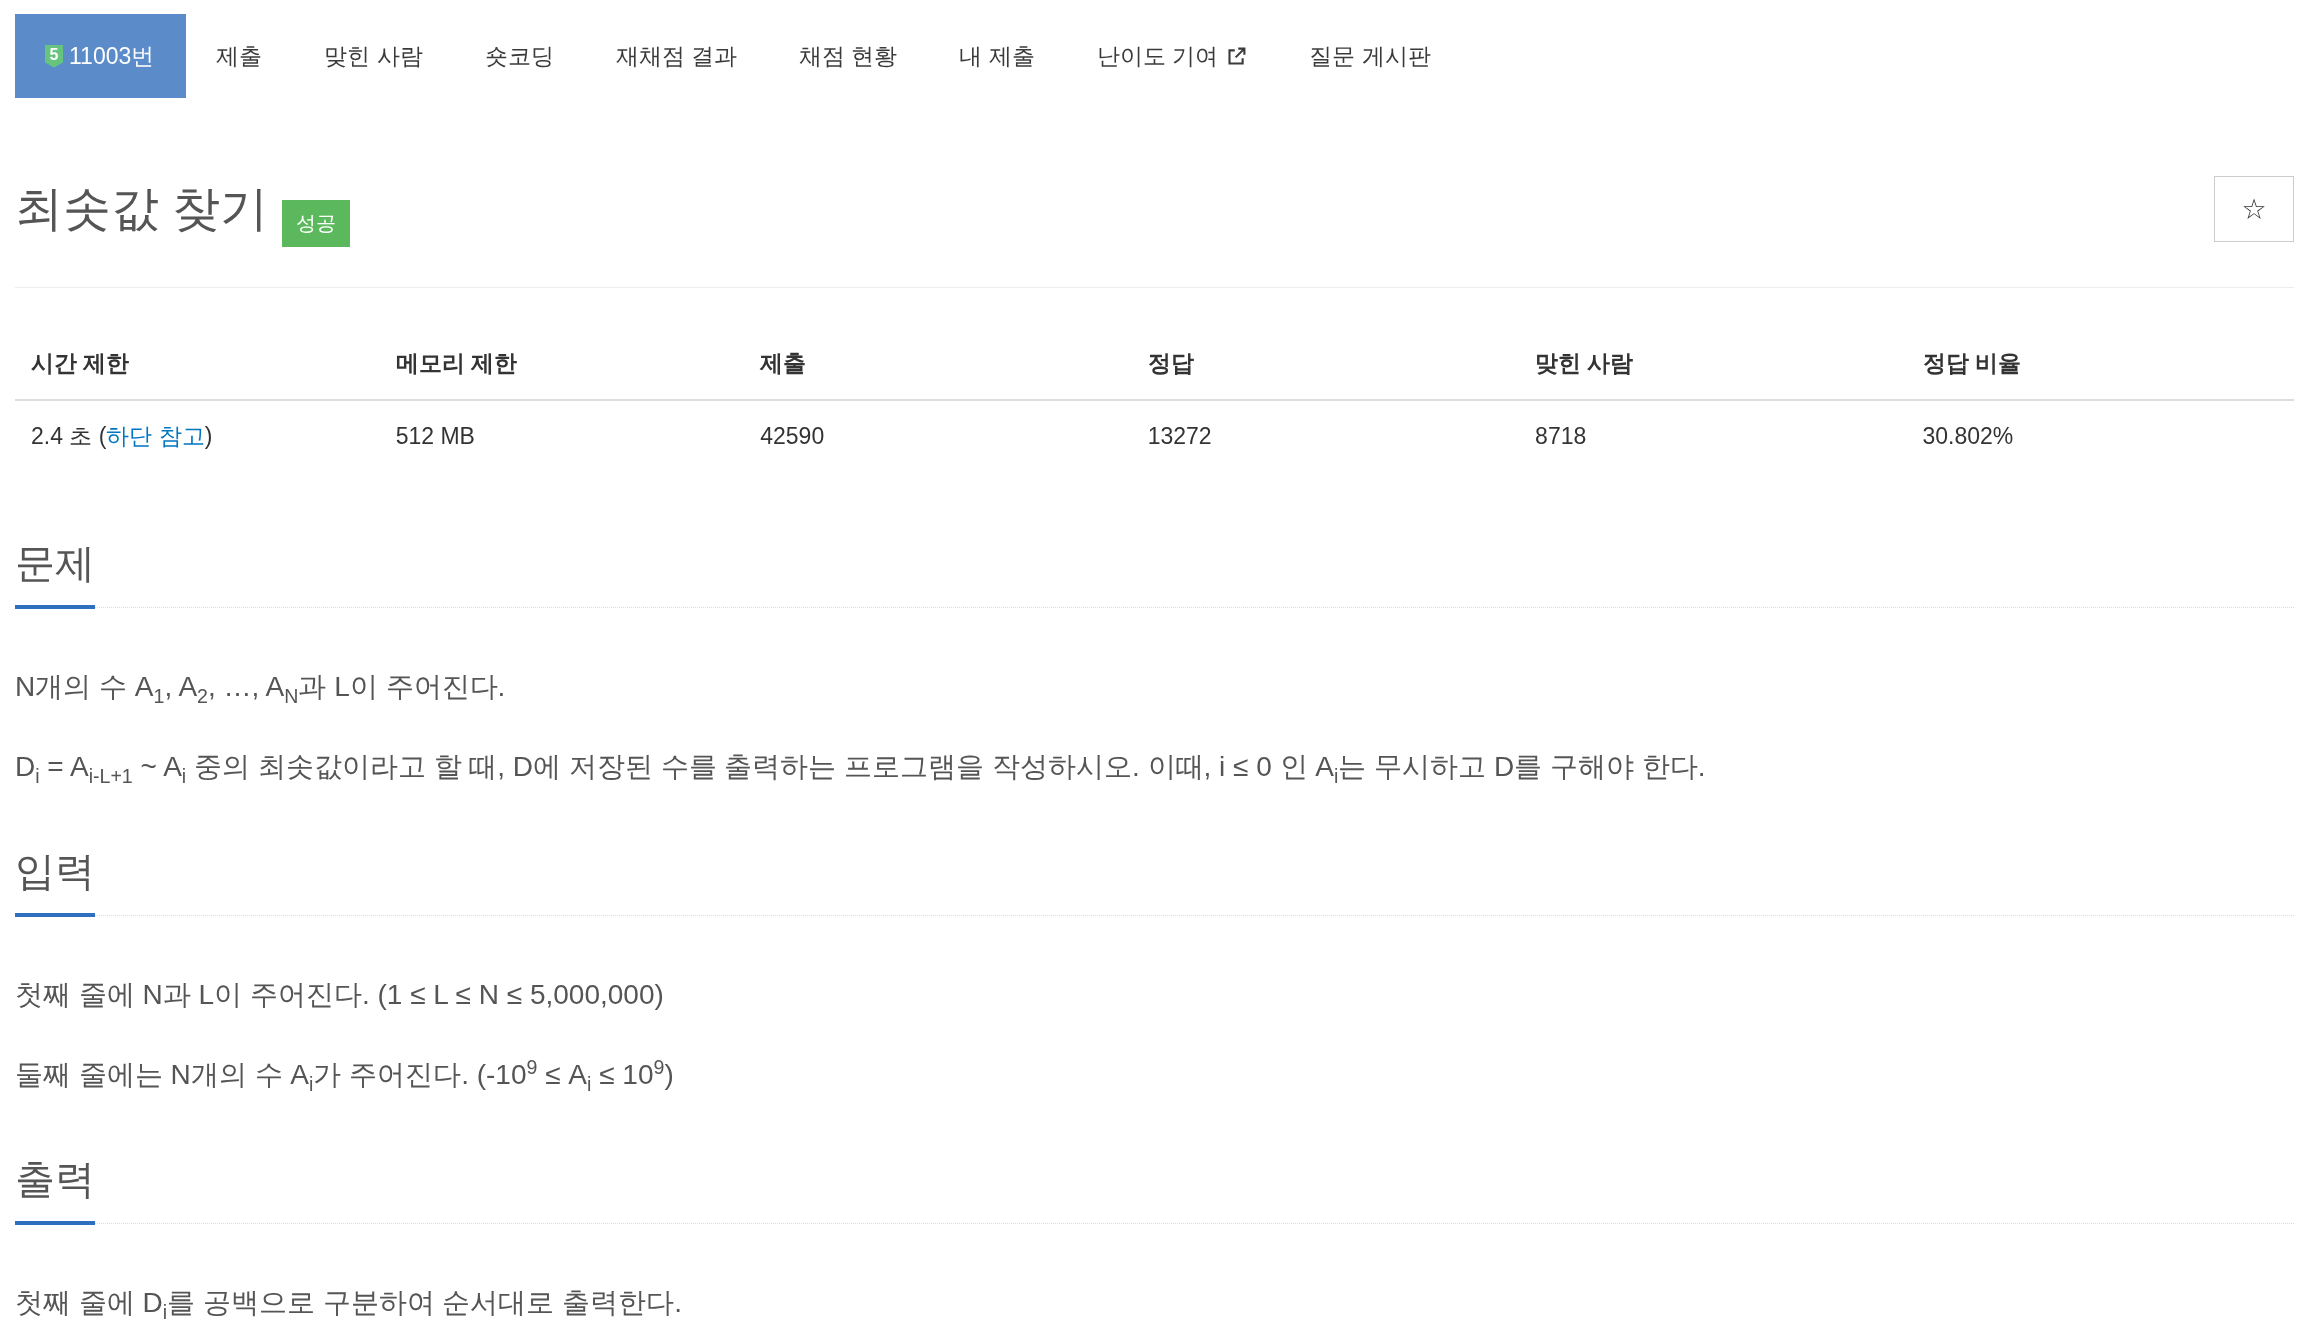  I want to click on reference-link: 하단 참고, so click(155, 436).